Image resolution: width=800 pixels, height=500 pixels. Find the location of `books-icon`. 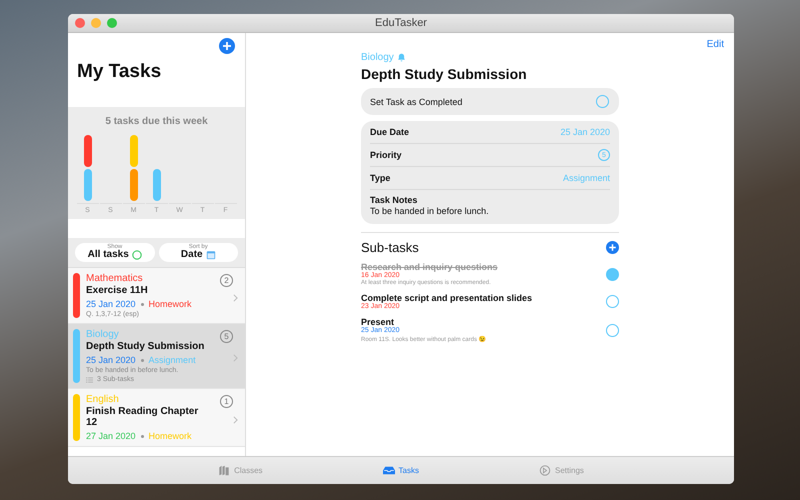

books-icon is located at coordinates (224, 470).